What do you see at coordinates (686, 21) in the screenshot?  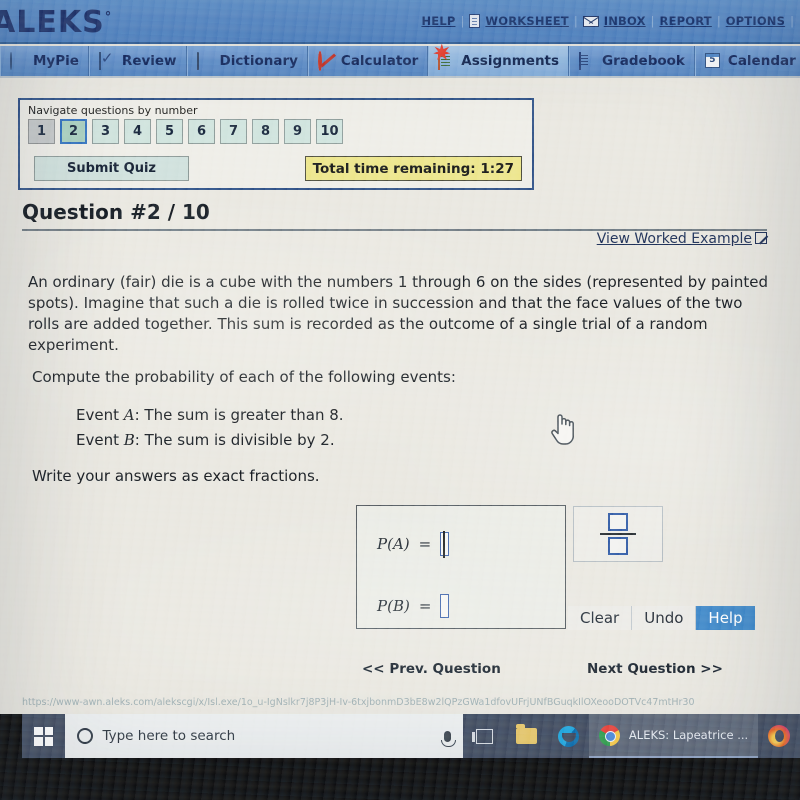 I see `header-link-report: REPORT` at bounding box center [686, 21].